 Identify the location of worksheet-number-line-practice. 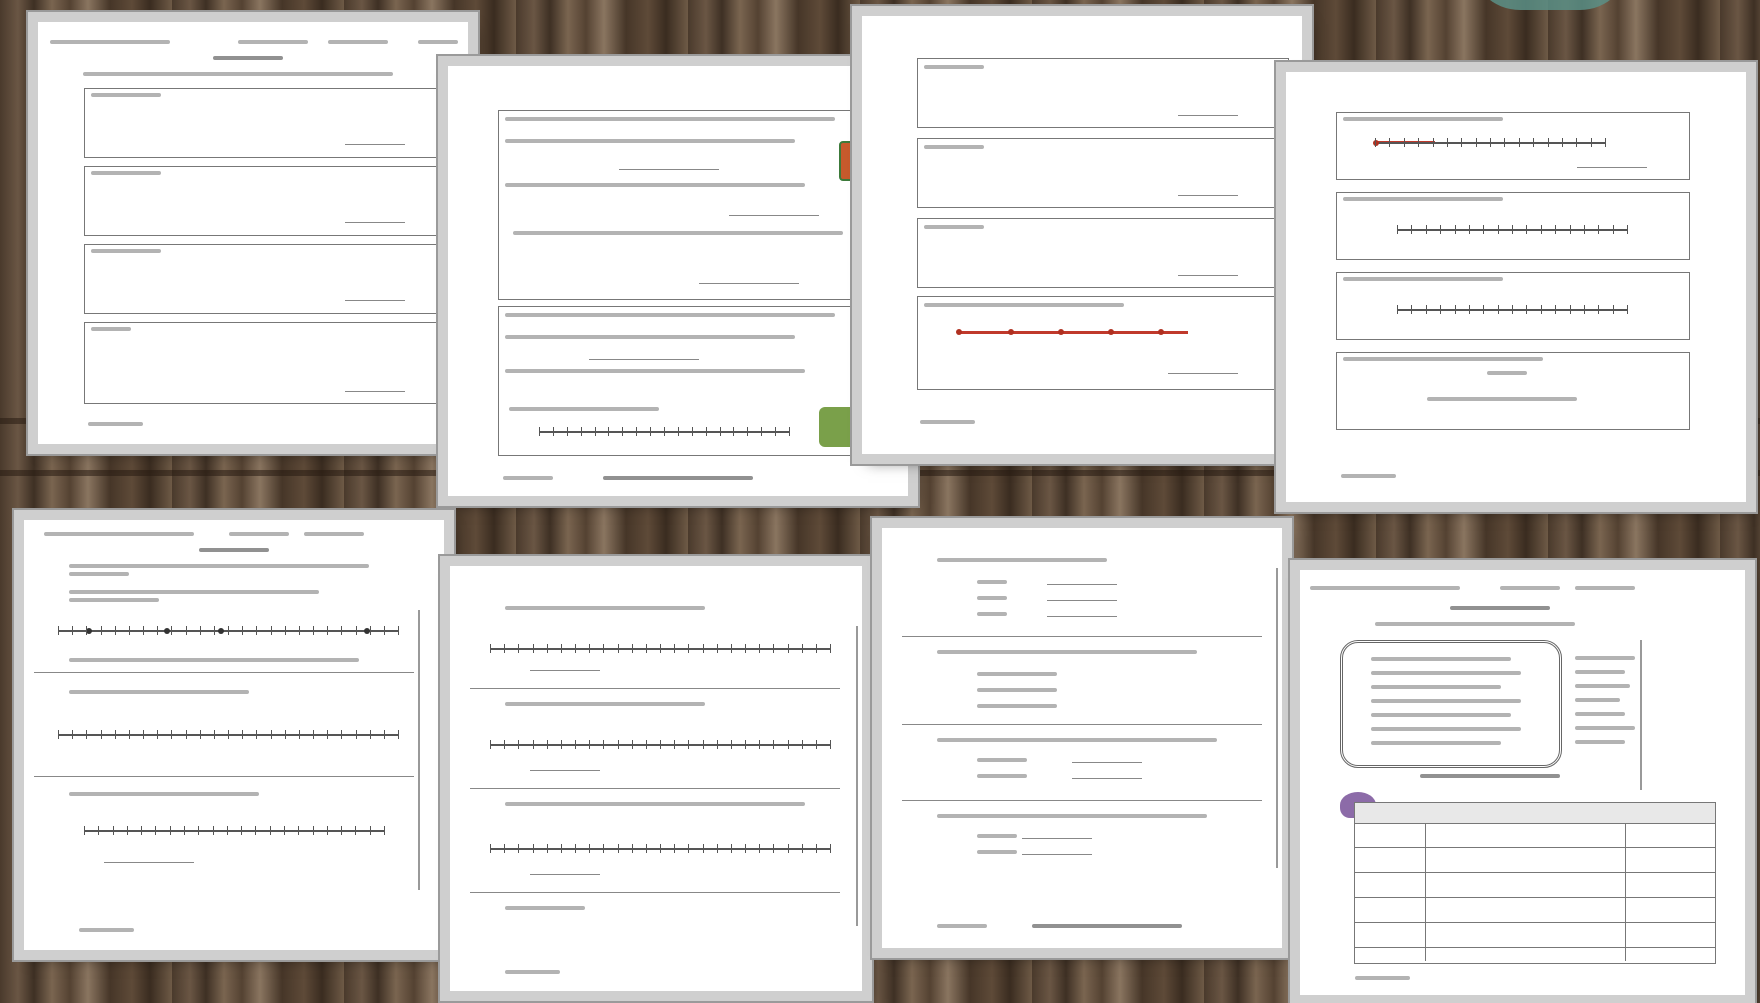
(656, 778).